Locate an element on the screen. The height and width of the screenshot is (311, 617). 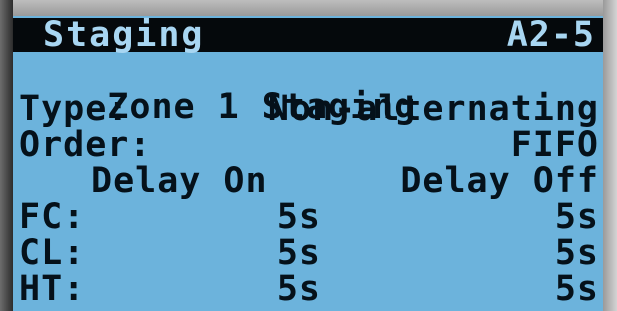
cl-delay-off-value: 5s is located at coordinates (577, 253).